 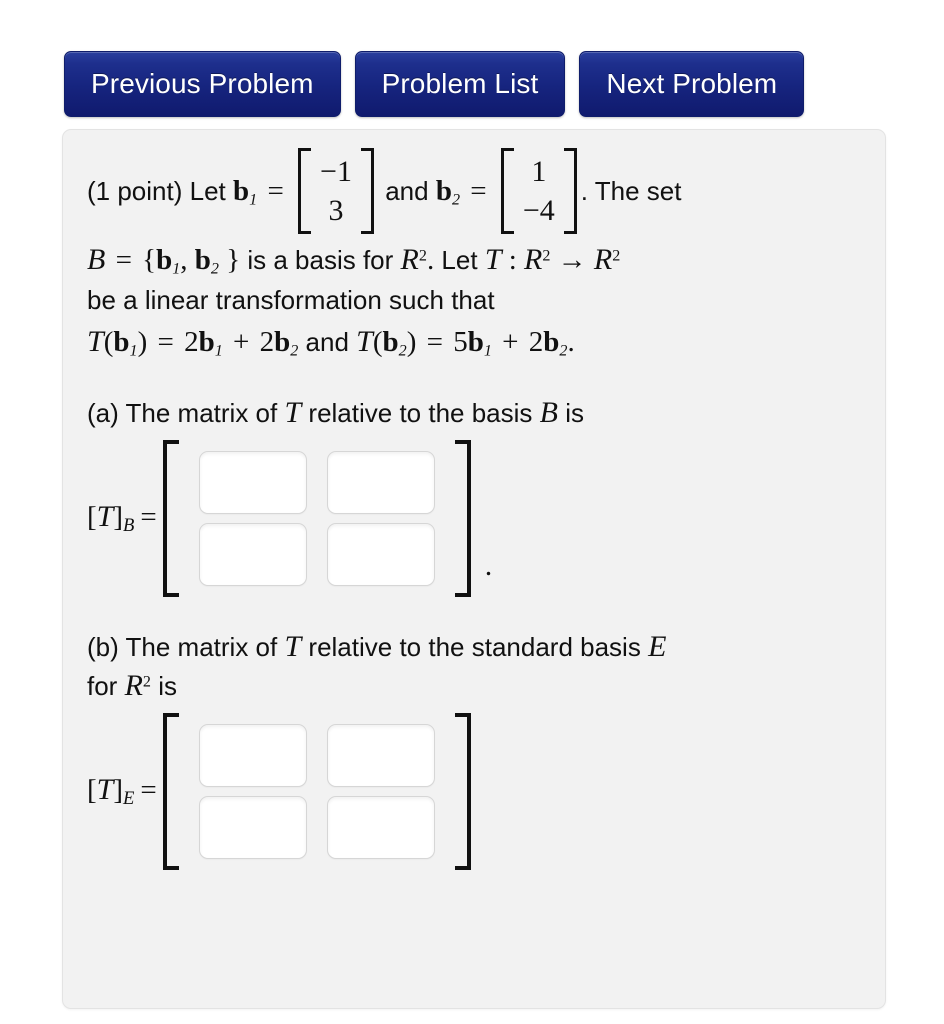 I want to click on b1-symbol: b, so click(x=241, y=190).